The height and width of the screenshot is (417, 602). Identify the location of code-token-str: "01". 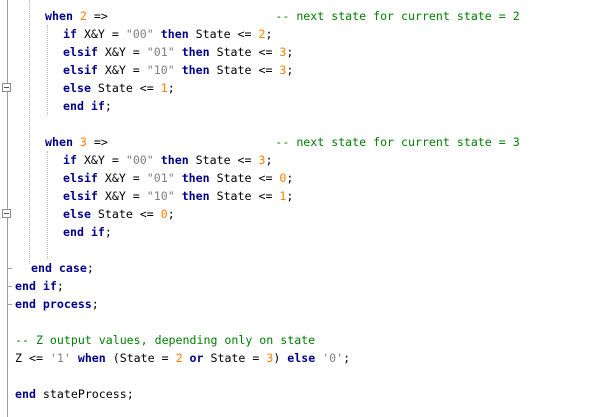
(160, 178).